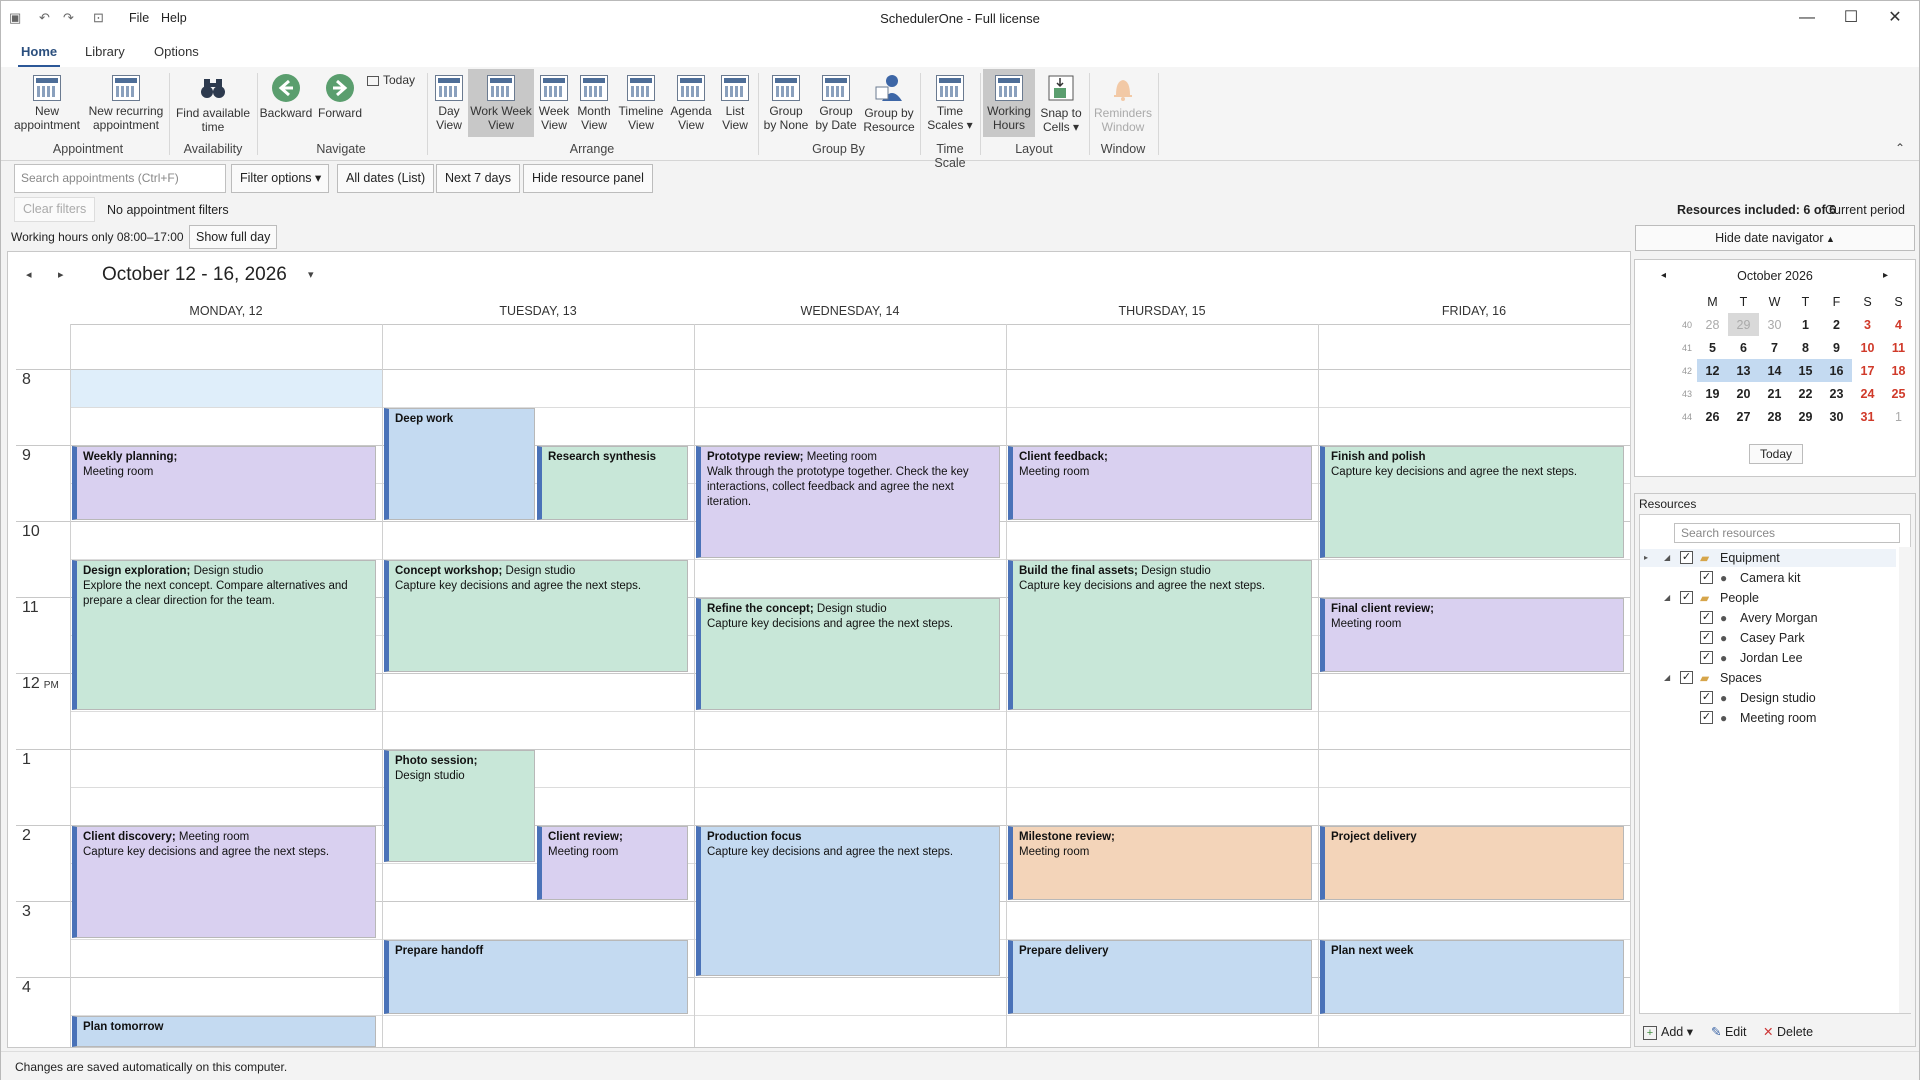 This screenshot has width=1920, height=1080. I want to click on group-by-date-button: Group by Date, so click(836, 100).